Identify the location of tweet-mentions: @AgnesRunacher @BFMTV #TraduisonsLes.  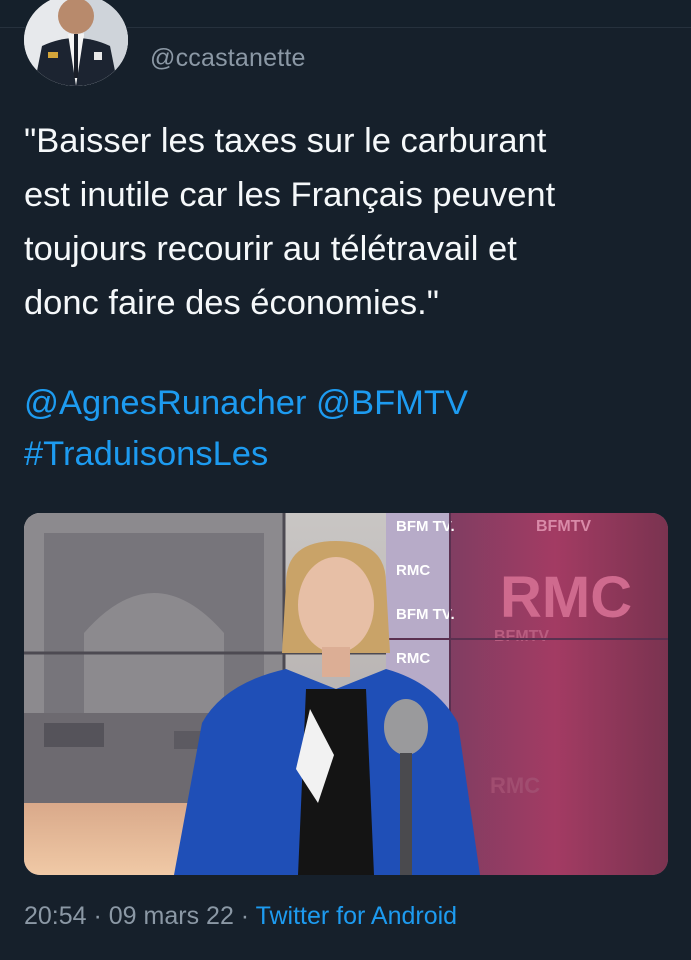
(349, 429).